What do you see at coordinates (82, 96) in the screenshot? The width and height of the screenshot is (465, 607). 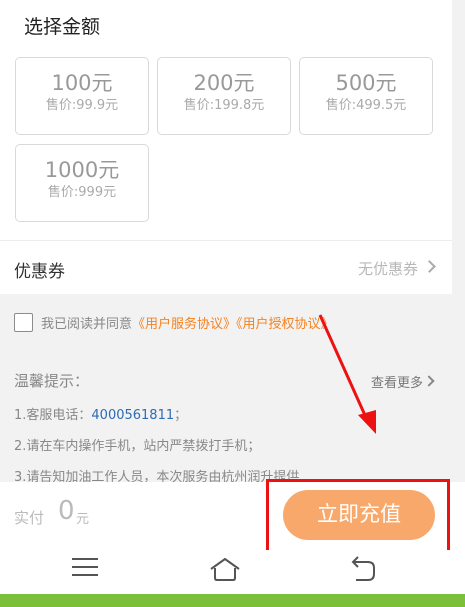 I see `amount-option-100: 100元 售价:99.9元` at bounding box center [82, 96].